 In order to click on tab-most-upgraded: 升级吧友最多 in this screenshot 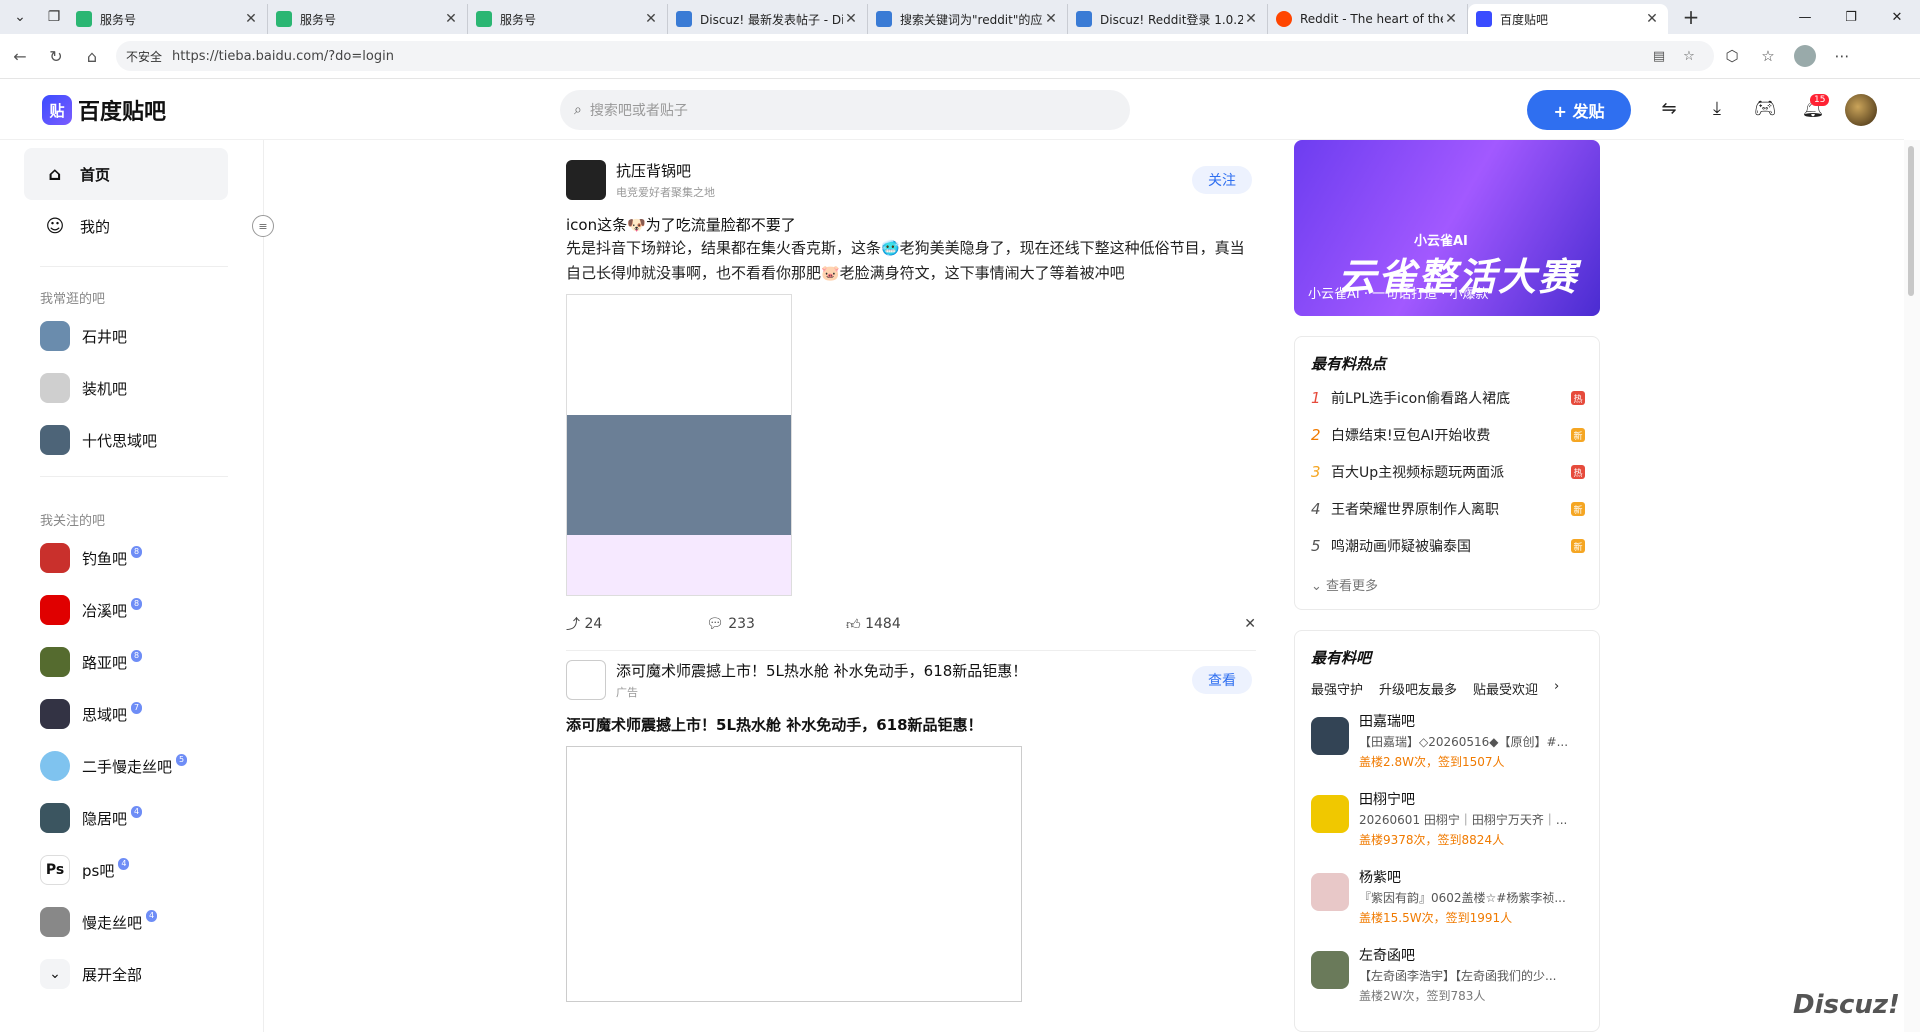, I will do `click(1418, 688)`.